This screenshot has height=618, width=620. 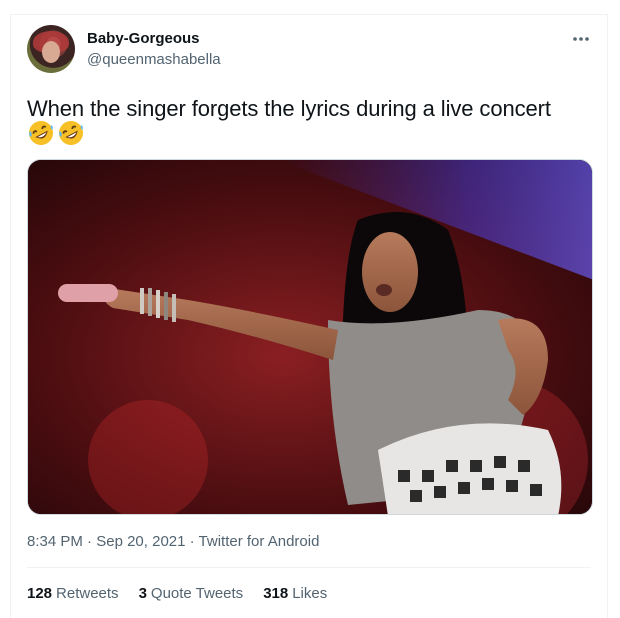 I want to click on tweet-stats: 128 Retweets 3 Quote Tweets 318 Likes, so click(x=177, y=593).